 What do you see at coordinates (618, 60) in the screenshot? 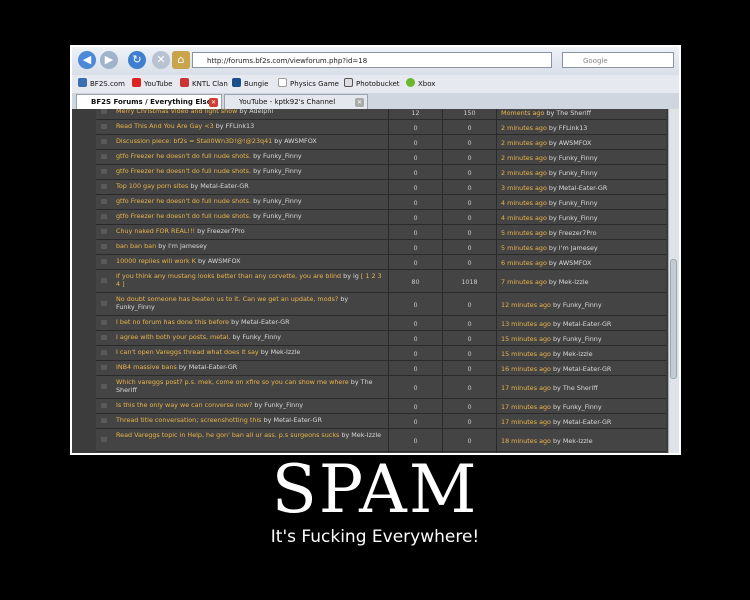
I see `search-input: Google` at bounding box center [618, 60].